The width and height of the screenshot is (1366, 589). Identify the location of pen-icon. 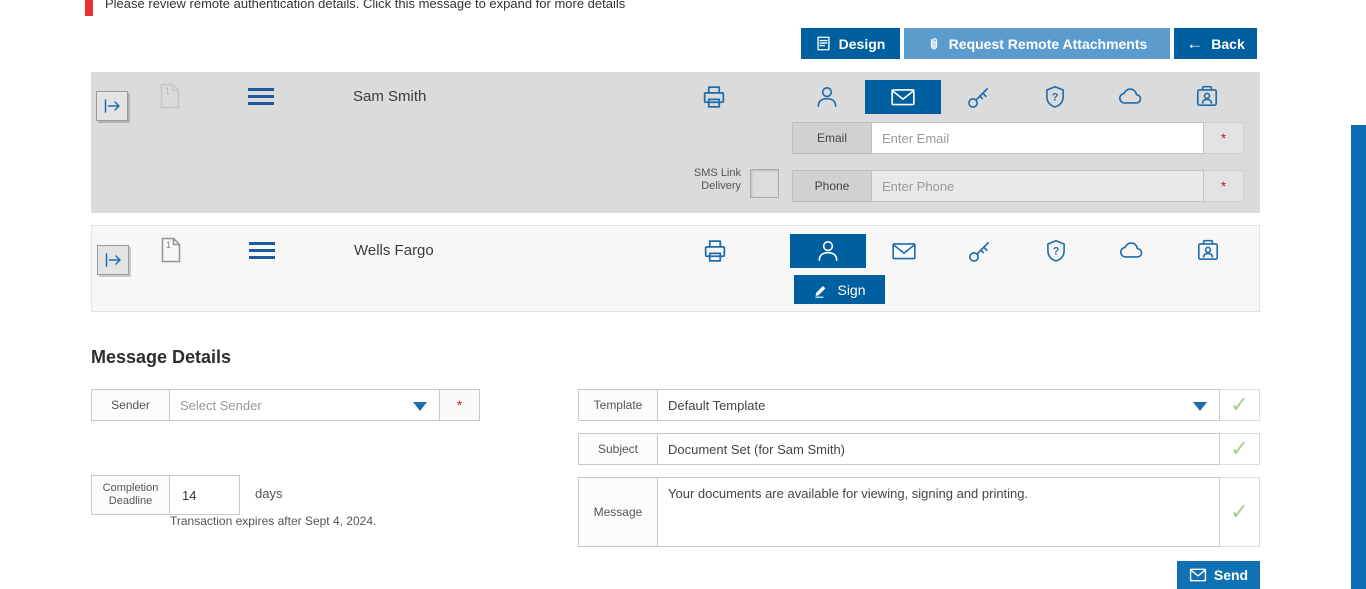
(820, 291).